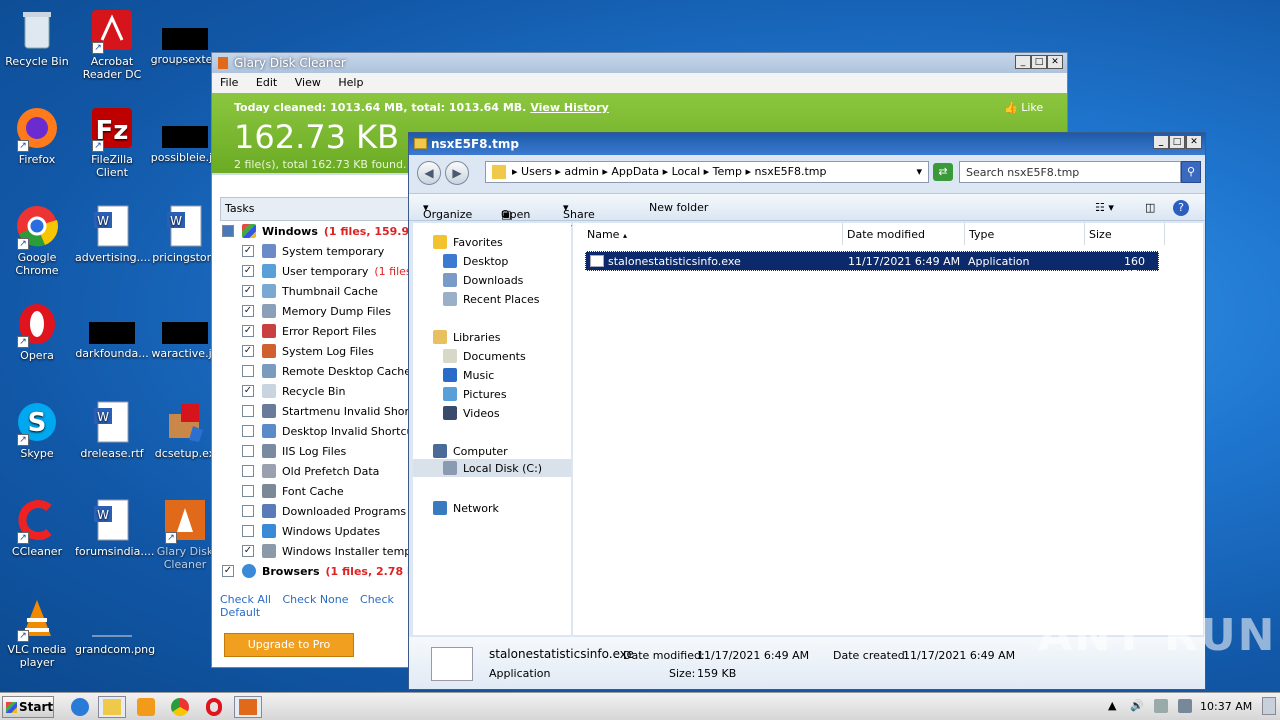  What do you see at coordinates (326, 371) in the screenshot?
I see `task-item: Remote Desktop Cache` at bounding box center [326, 371].